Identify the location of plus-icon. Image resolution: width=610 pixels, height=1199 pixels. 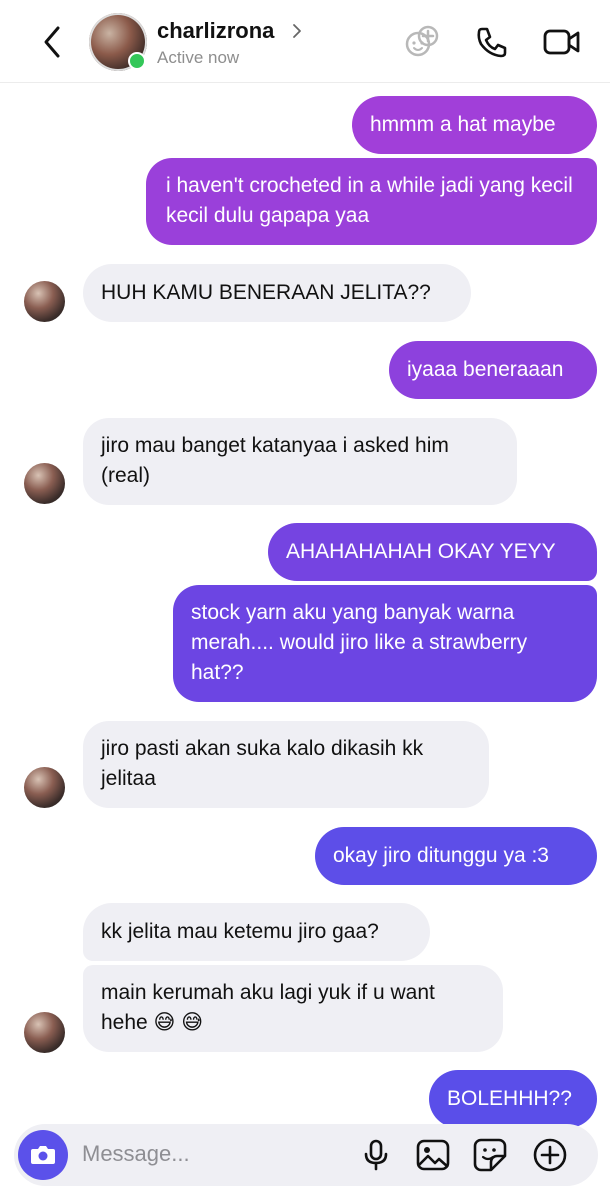
(550, 1155).